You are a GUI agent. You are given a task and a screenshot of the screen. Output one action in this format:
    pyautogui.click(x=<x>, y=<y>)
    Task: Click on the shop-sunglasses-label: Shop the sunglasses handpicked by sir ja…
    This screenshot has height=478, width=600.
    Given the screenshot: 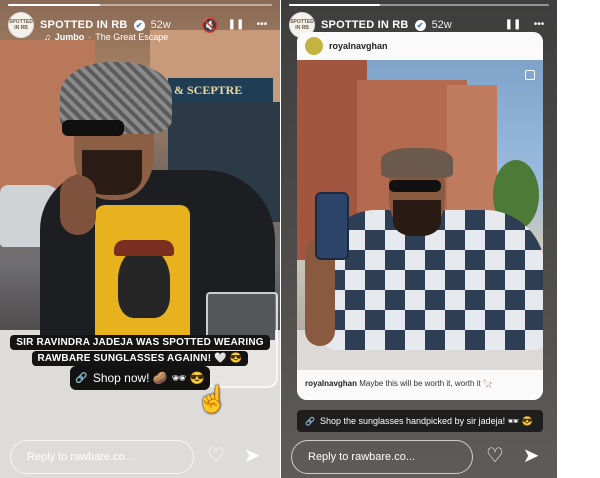 What is the action you would take?
    pyautogui.click(x=426, y=420)
    